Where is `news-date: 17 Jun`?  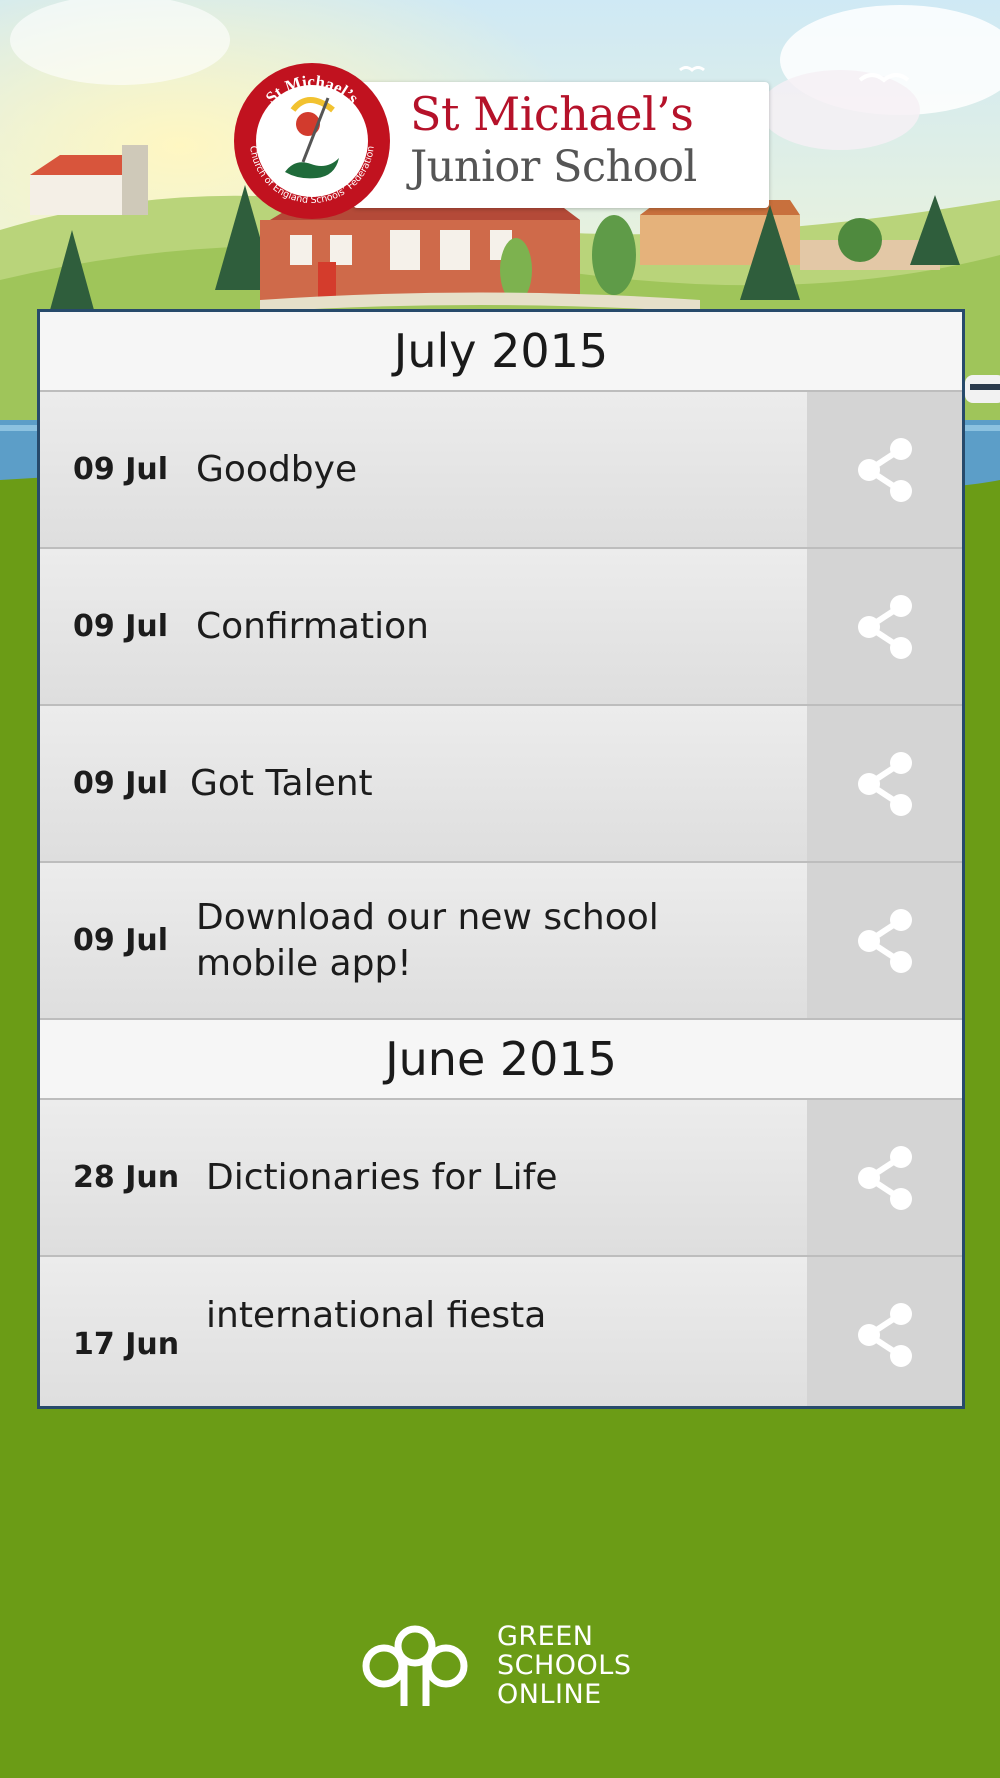 news-date: 17 Jun is located at coordinates (126, 1344).